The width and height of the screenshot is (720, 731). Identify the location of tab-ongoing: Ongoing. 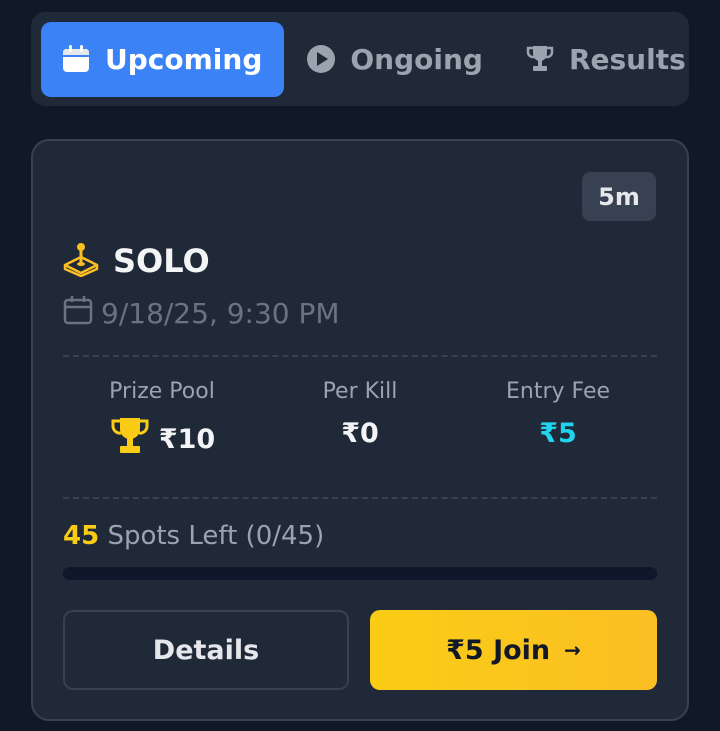
(394, 59).